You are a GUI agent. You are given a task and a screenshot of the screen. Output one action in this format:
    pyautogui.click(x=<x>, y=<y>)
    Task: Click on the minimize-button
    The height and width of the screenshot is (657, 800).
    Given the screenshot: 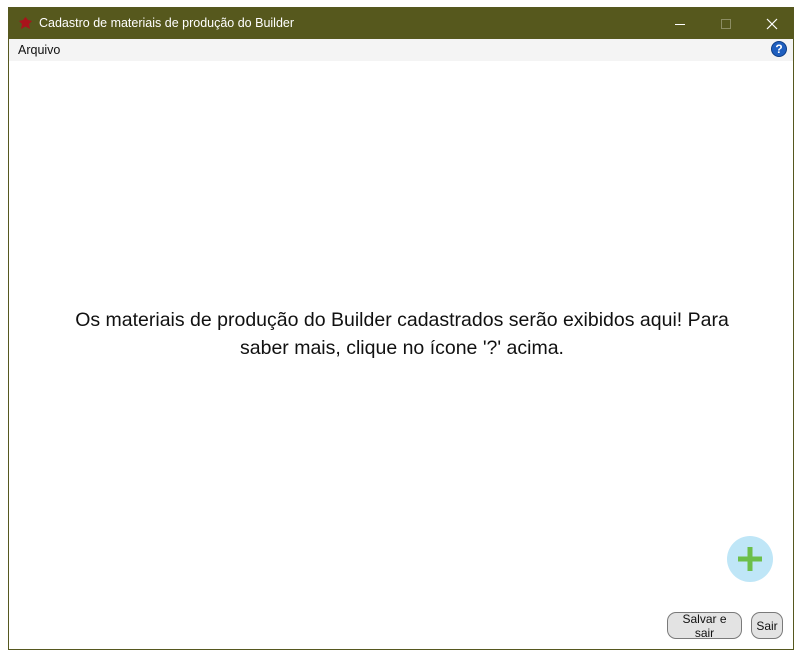 What is the action you would take?
    pyautogui.click(x=680, y=23)
    